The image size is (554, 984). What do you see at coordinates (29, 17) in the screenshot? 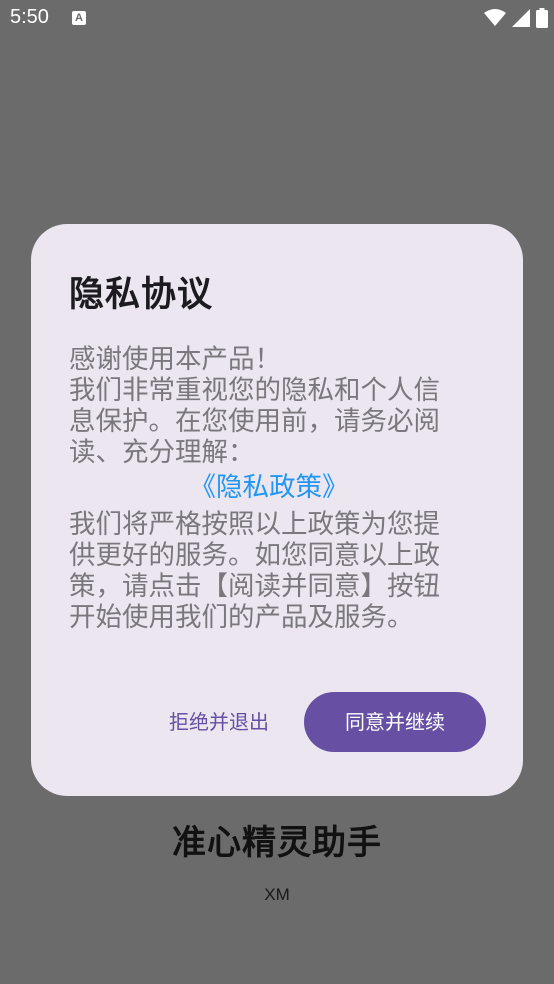
I see `status-time: 5:50` at bounding box center [29, 17].